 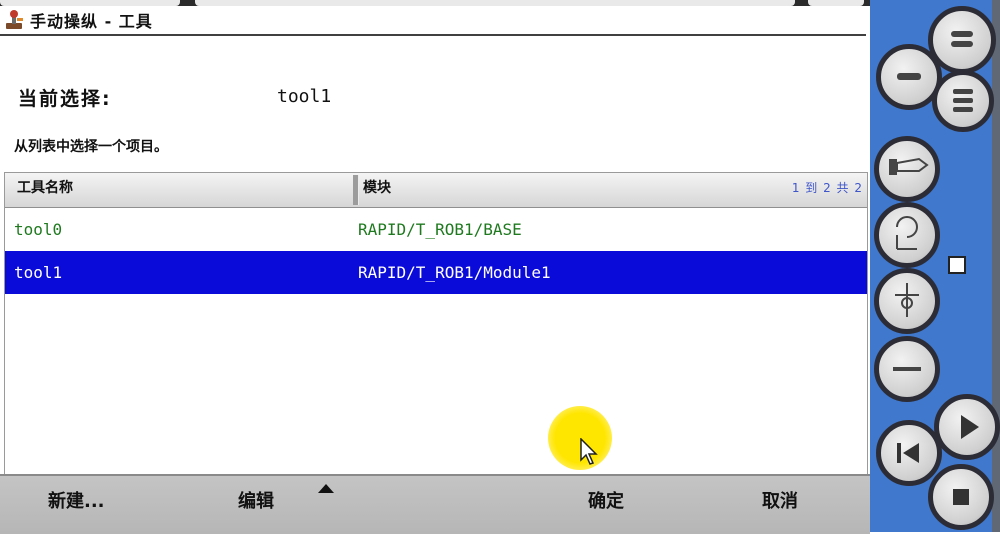 I want to click on robot-jog-icon, so click(x=14, y=19).